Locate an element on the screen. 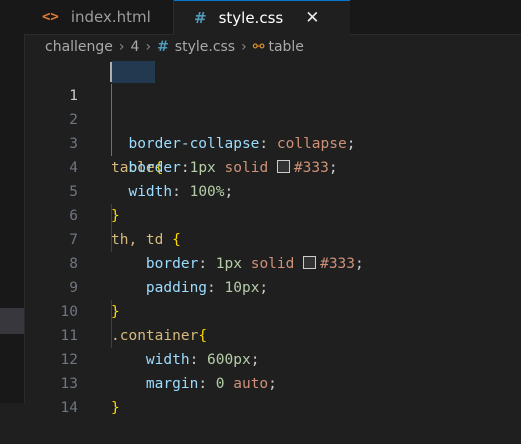 This screenshot has width=521, height=444. tab-style-css: # style.css ✕ is located at coordinates (262, 17).